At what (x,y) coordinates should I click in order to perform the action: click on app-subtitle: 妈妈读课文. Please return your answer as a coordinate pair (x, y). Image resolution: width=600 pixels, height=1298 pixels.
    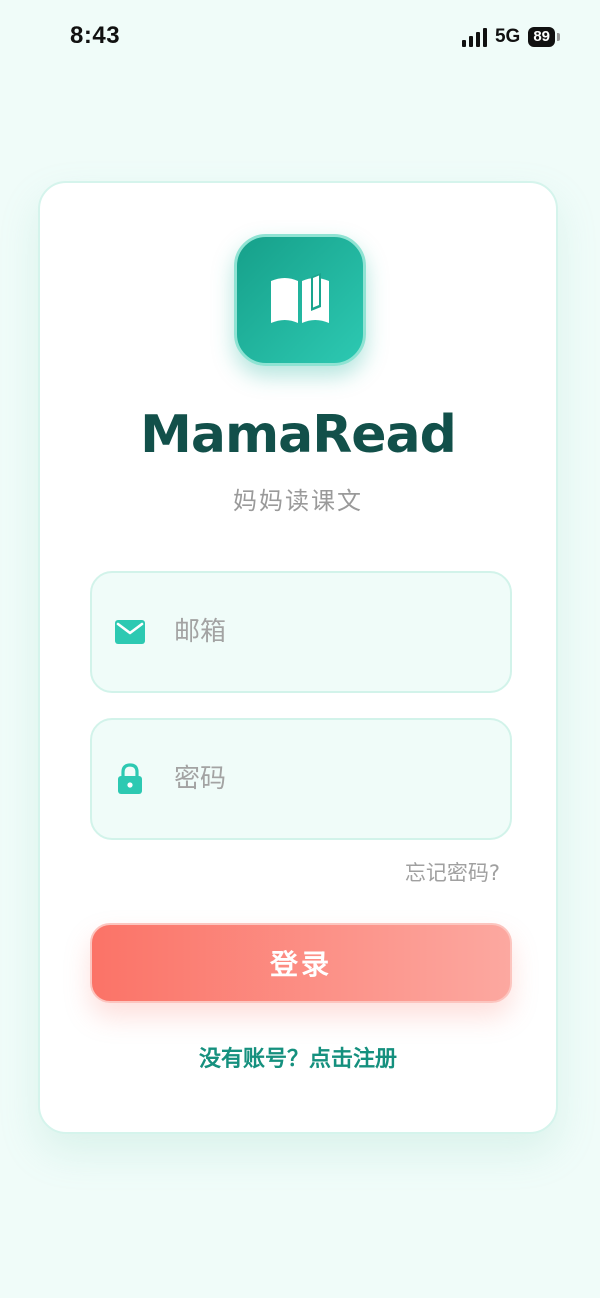
    Looking at the image, I should click on (298, 501).